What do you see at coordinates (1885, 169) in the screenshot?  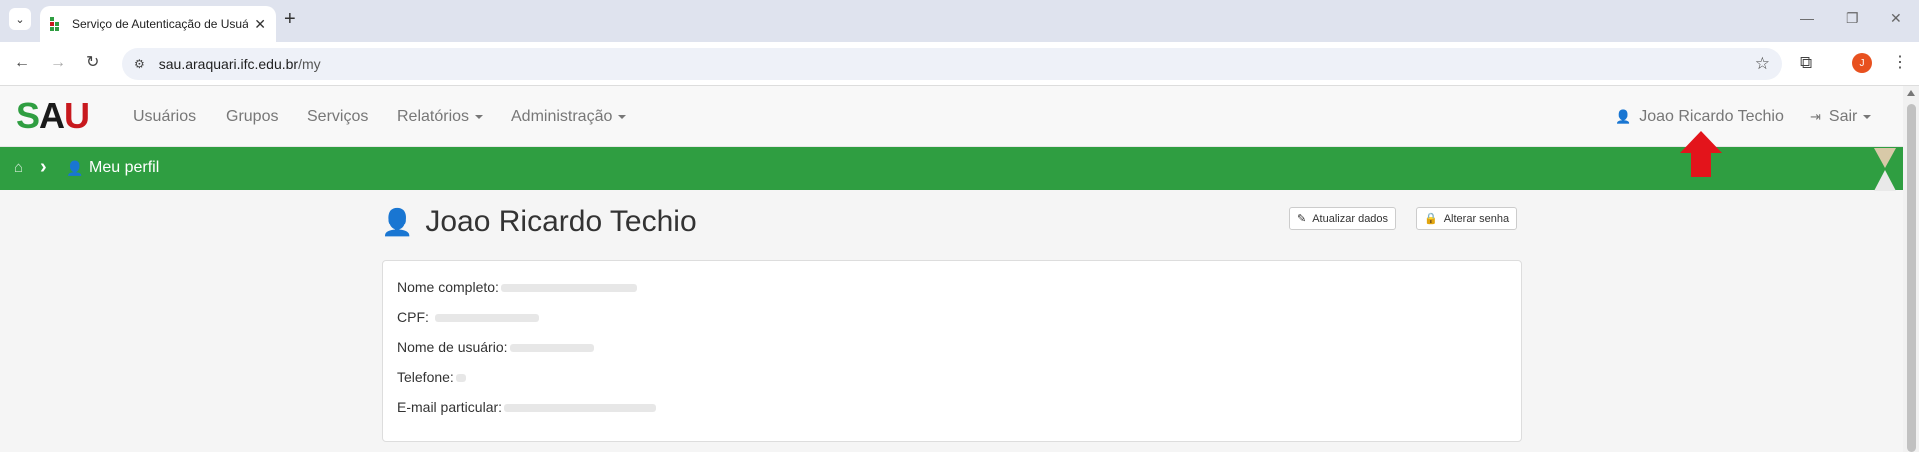 I see `hourglass-icon` at bounding box center [1885, 169].